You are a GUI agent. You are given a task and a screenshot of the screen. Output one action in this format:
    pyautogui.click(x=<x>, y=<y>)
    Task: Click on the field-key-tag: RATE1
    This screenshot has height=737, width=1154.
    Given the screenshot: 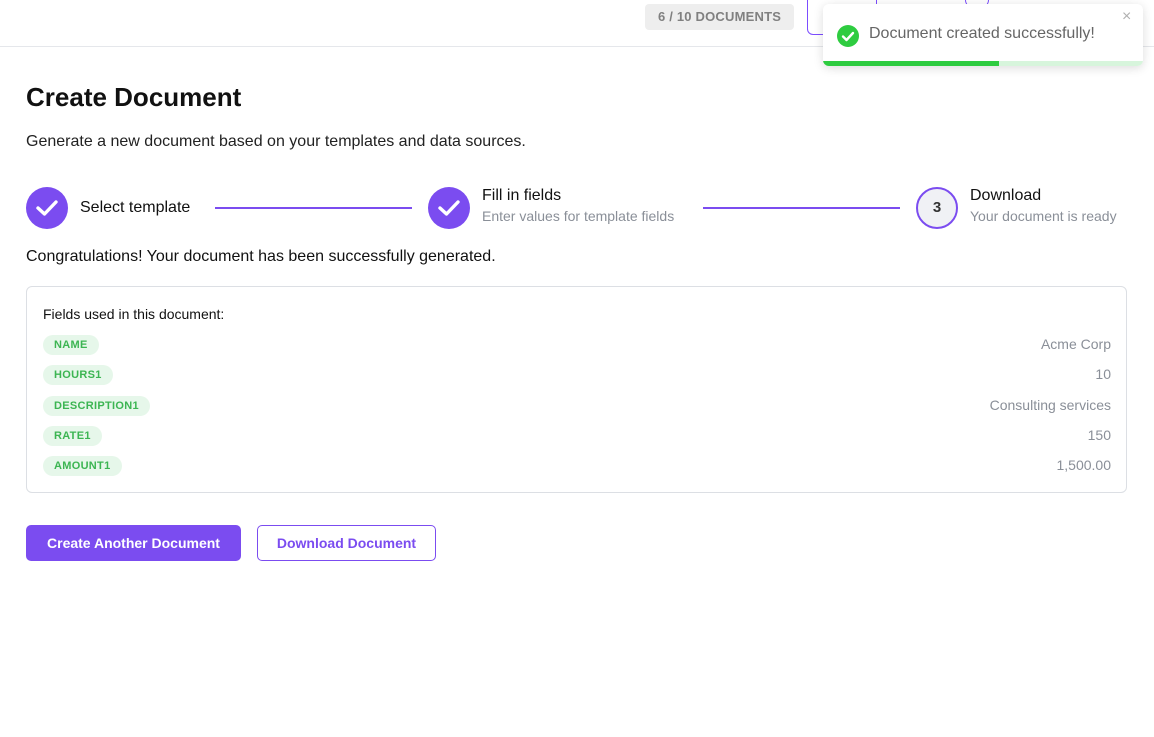 What is the action you would take?
    pyautogui.click(x=72, y=436)
    